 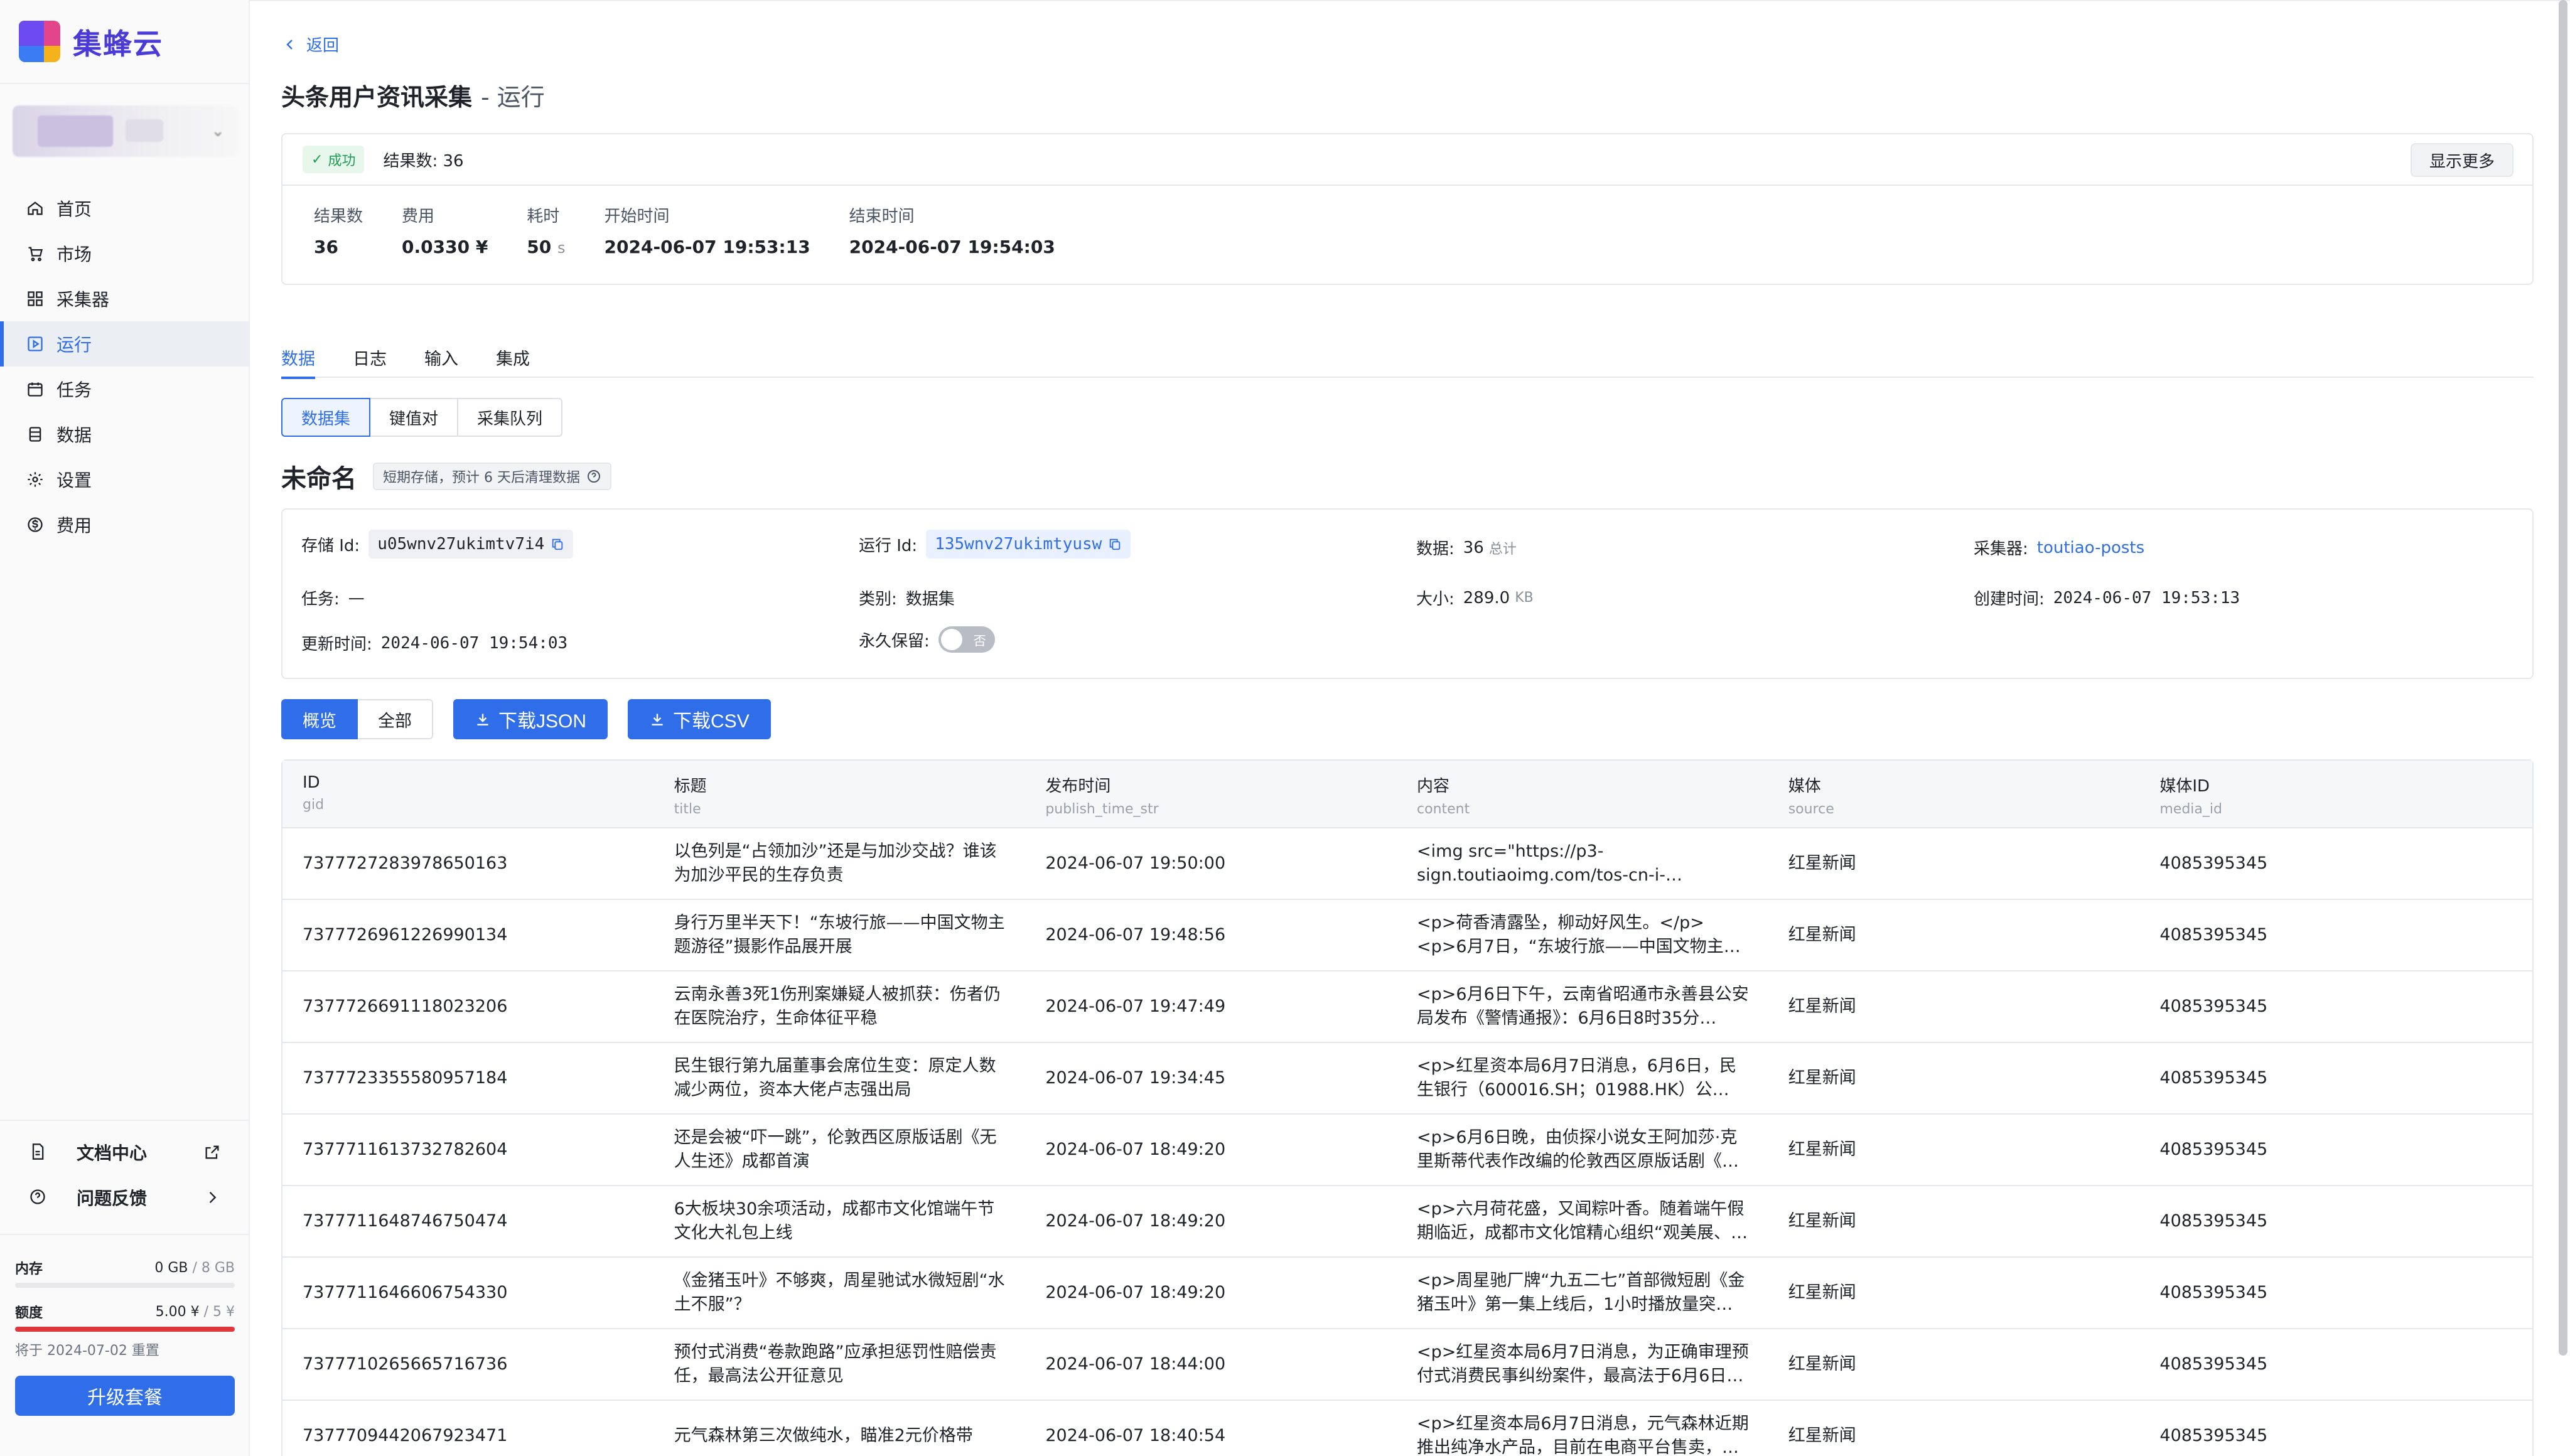 What do you see at coordinates (356, 598) in the screenshot?
I see `task-value: —` at bounding box center [356, 598].